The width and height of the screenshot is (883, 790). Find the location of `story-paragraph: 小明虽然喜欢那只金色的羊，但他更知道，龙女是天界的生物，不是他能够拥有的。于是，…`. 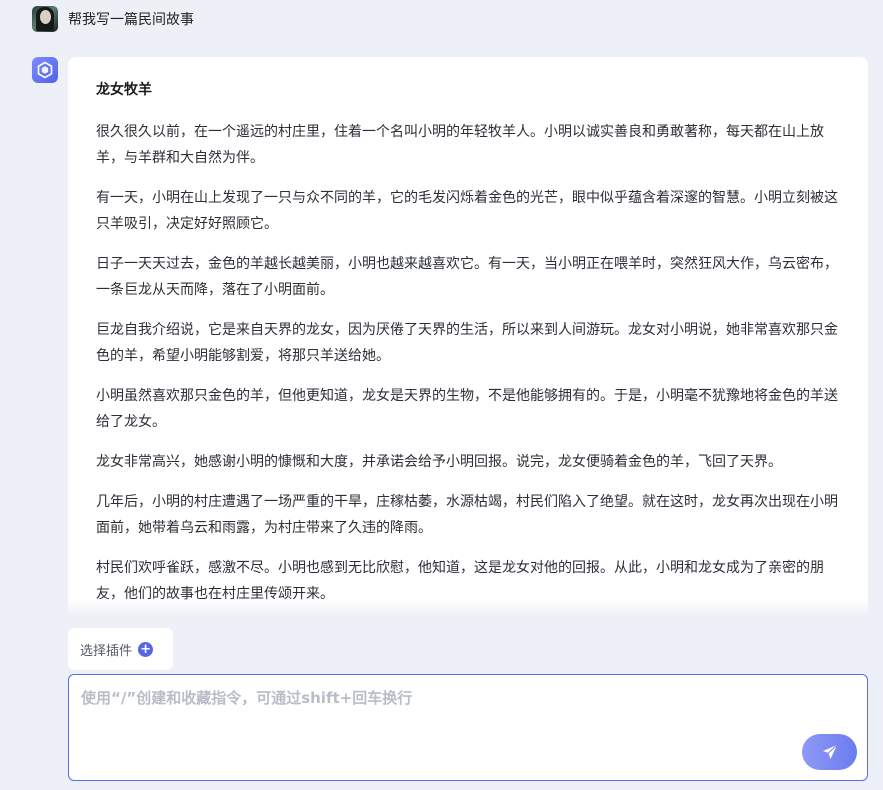

story-paragraph: 小明虽然喜欢那只金色的羊，但他更知道，龙女是天界的生物，不是他能够拥有的。于是，… is located at coordinates (467, 409).